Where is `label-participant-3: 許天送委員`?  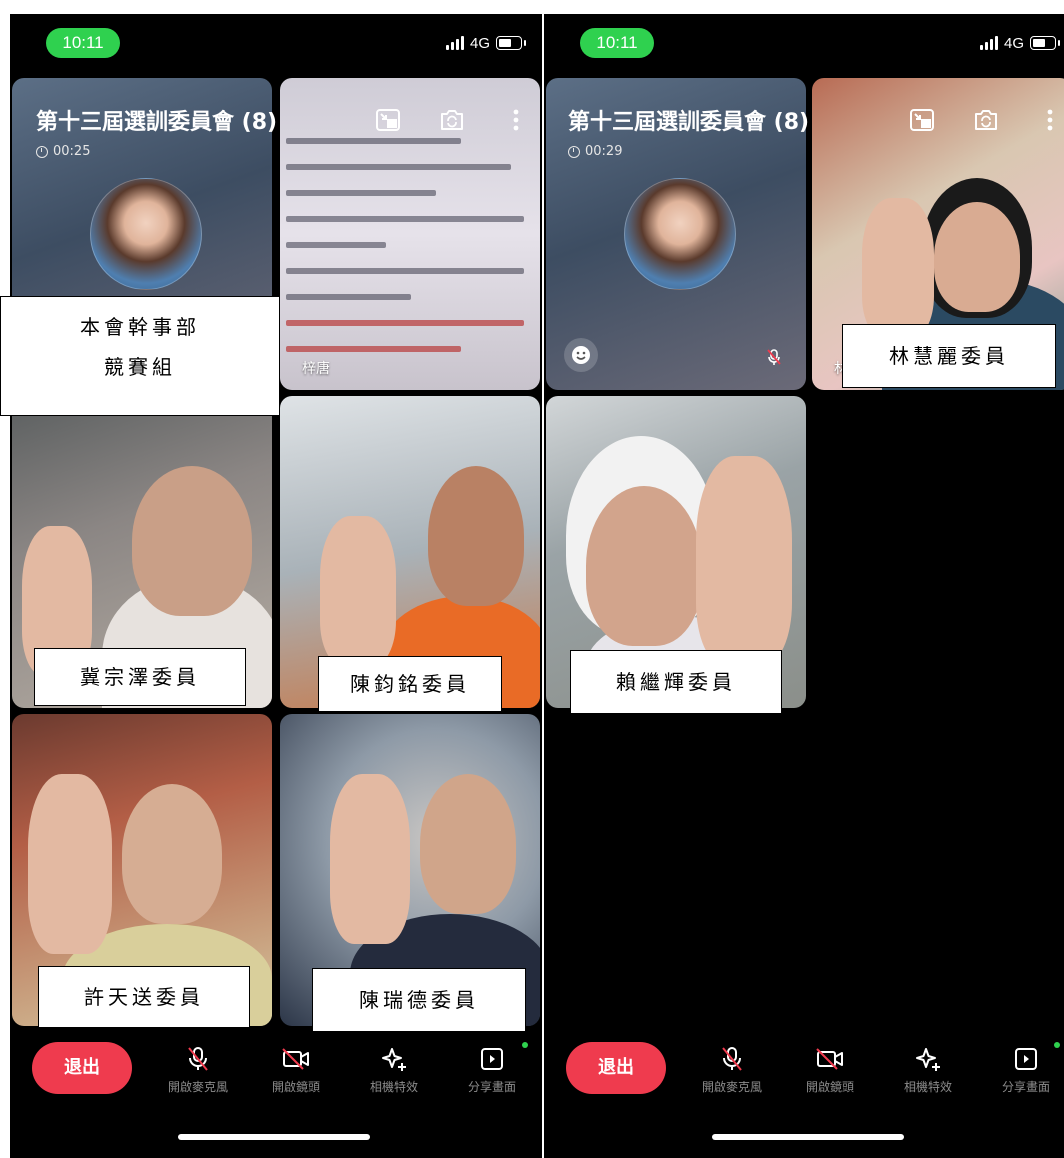
label-participant-3: 許天送委員 is located at coordinates (144, 997).